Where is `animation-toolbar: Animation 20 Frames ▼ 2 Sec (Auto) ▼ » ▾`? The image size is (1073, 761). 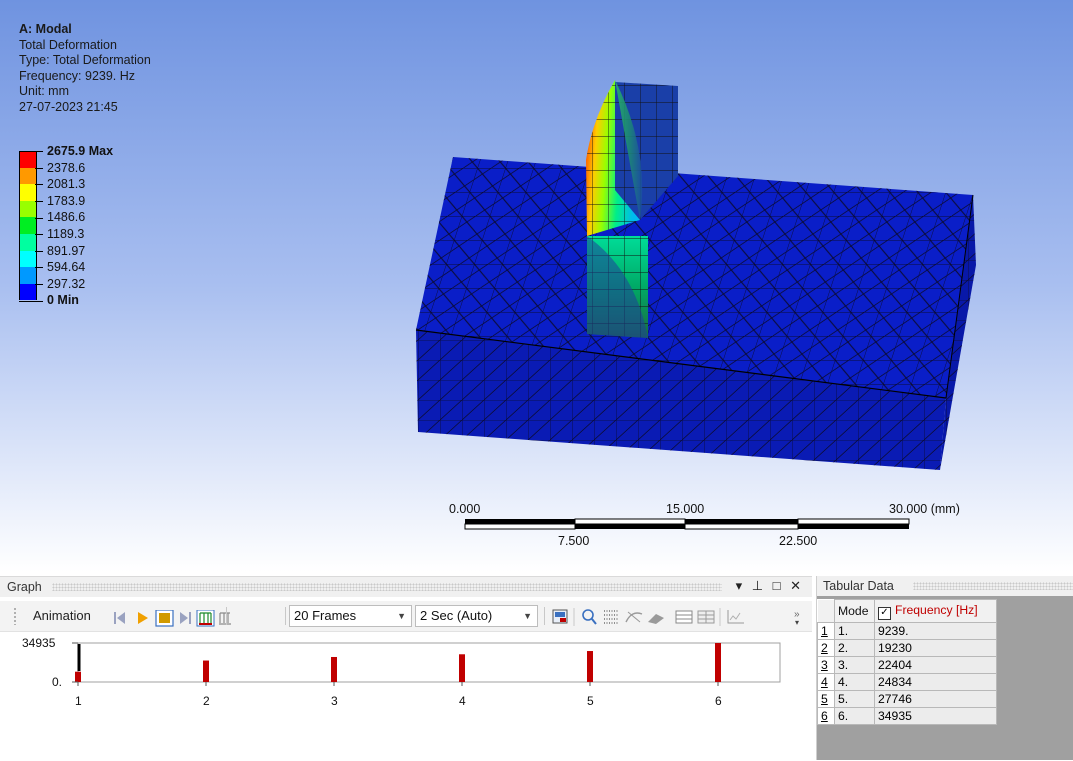 animation-toolbar: Animation 20 Frames ▼ 2 Sec (Auto) ▼ » ▾ is located at coordinates (406, 616).